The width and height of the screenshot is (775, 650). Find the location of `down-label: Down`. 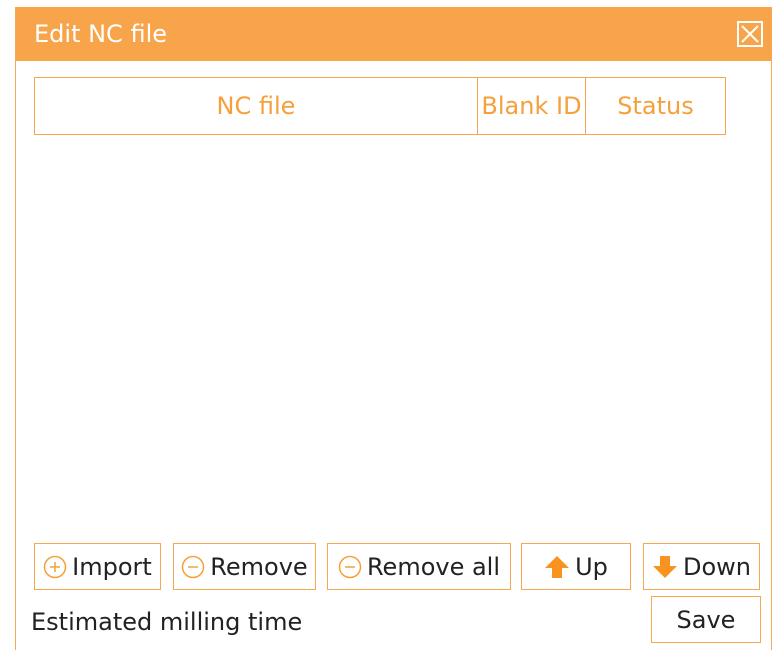

down-label: Down is located at coordinates (716, 566).